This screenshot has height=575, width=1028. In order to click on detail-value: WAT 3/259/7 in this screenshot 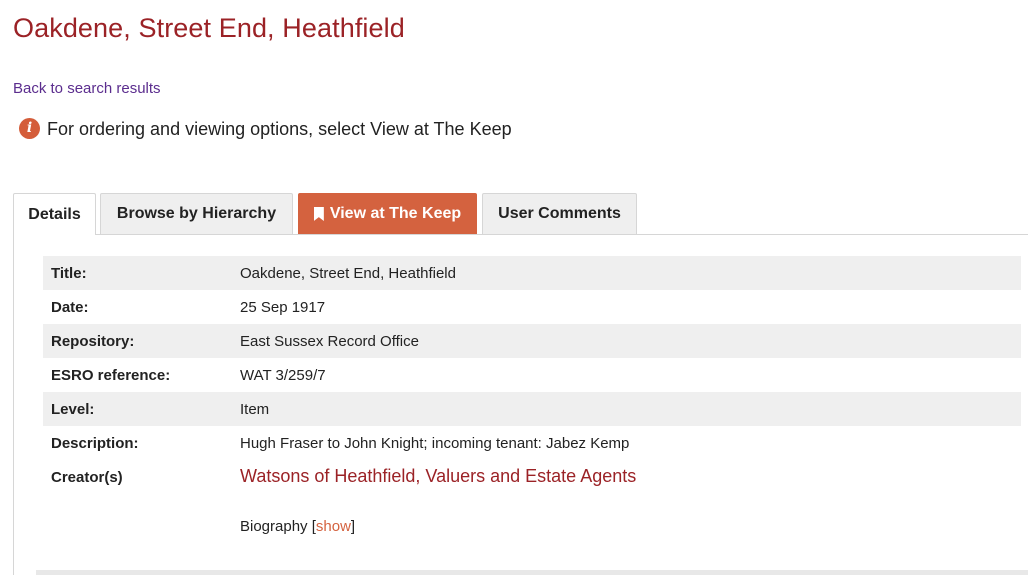, I will do `click(283, 375)`.